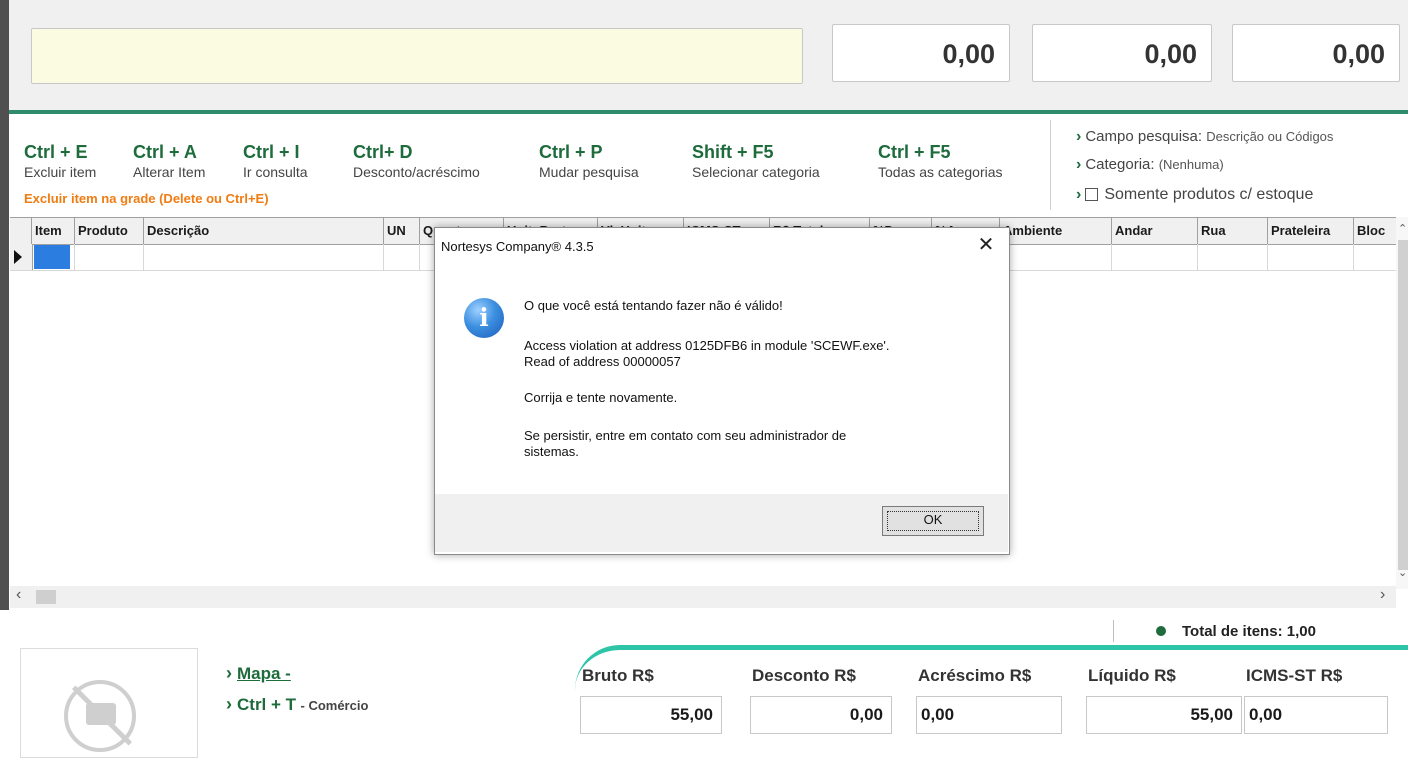 This screenshot has height=758, width=1408. I want to click on desconto-label: Desconto R$, so click(804, 675).